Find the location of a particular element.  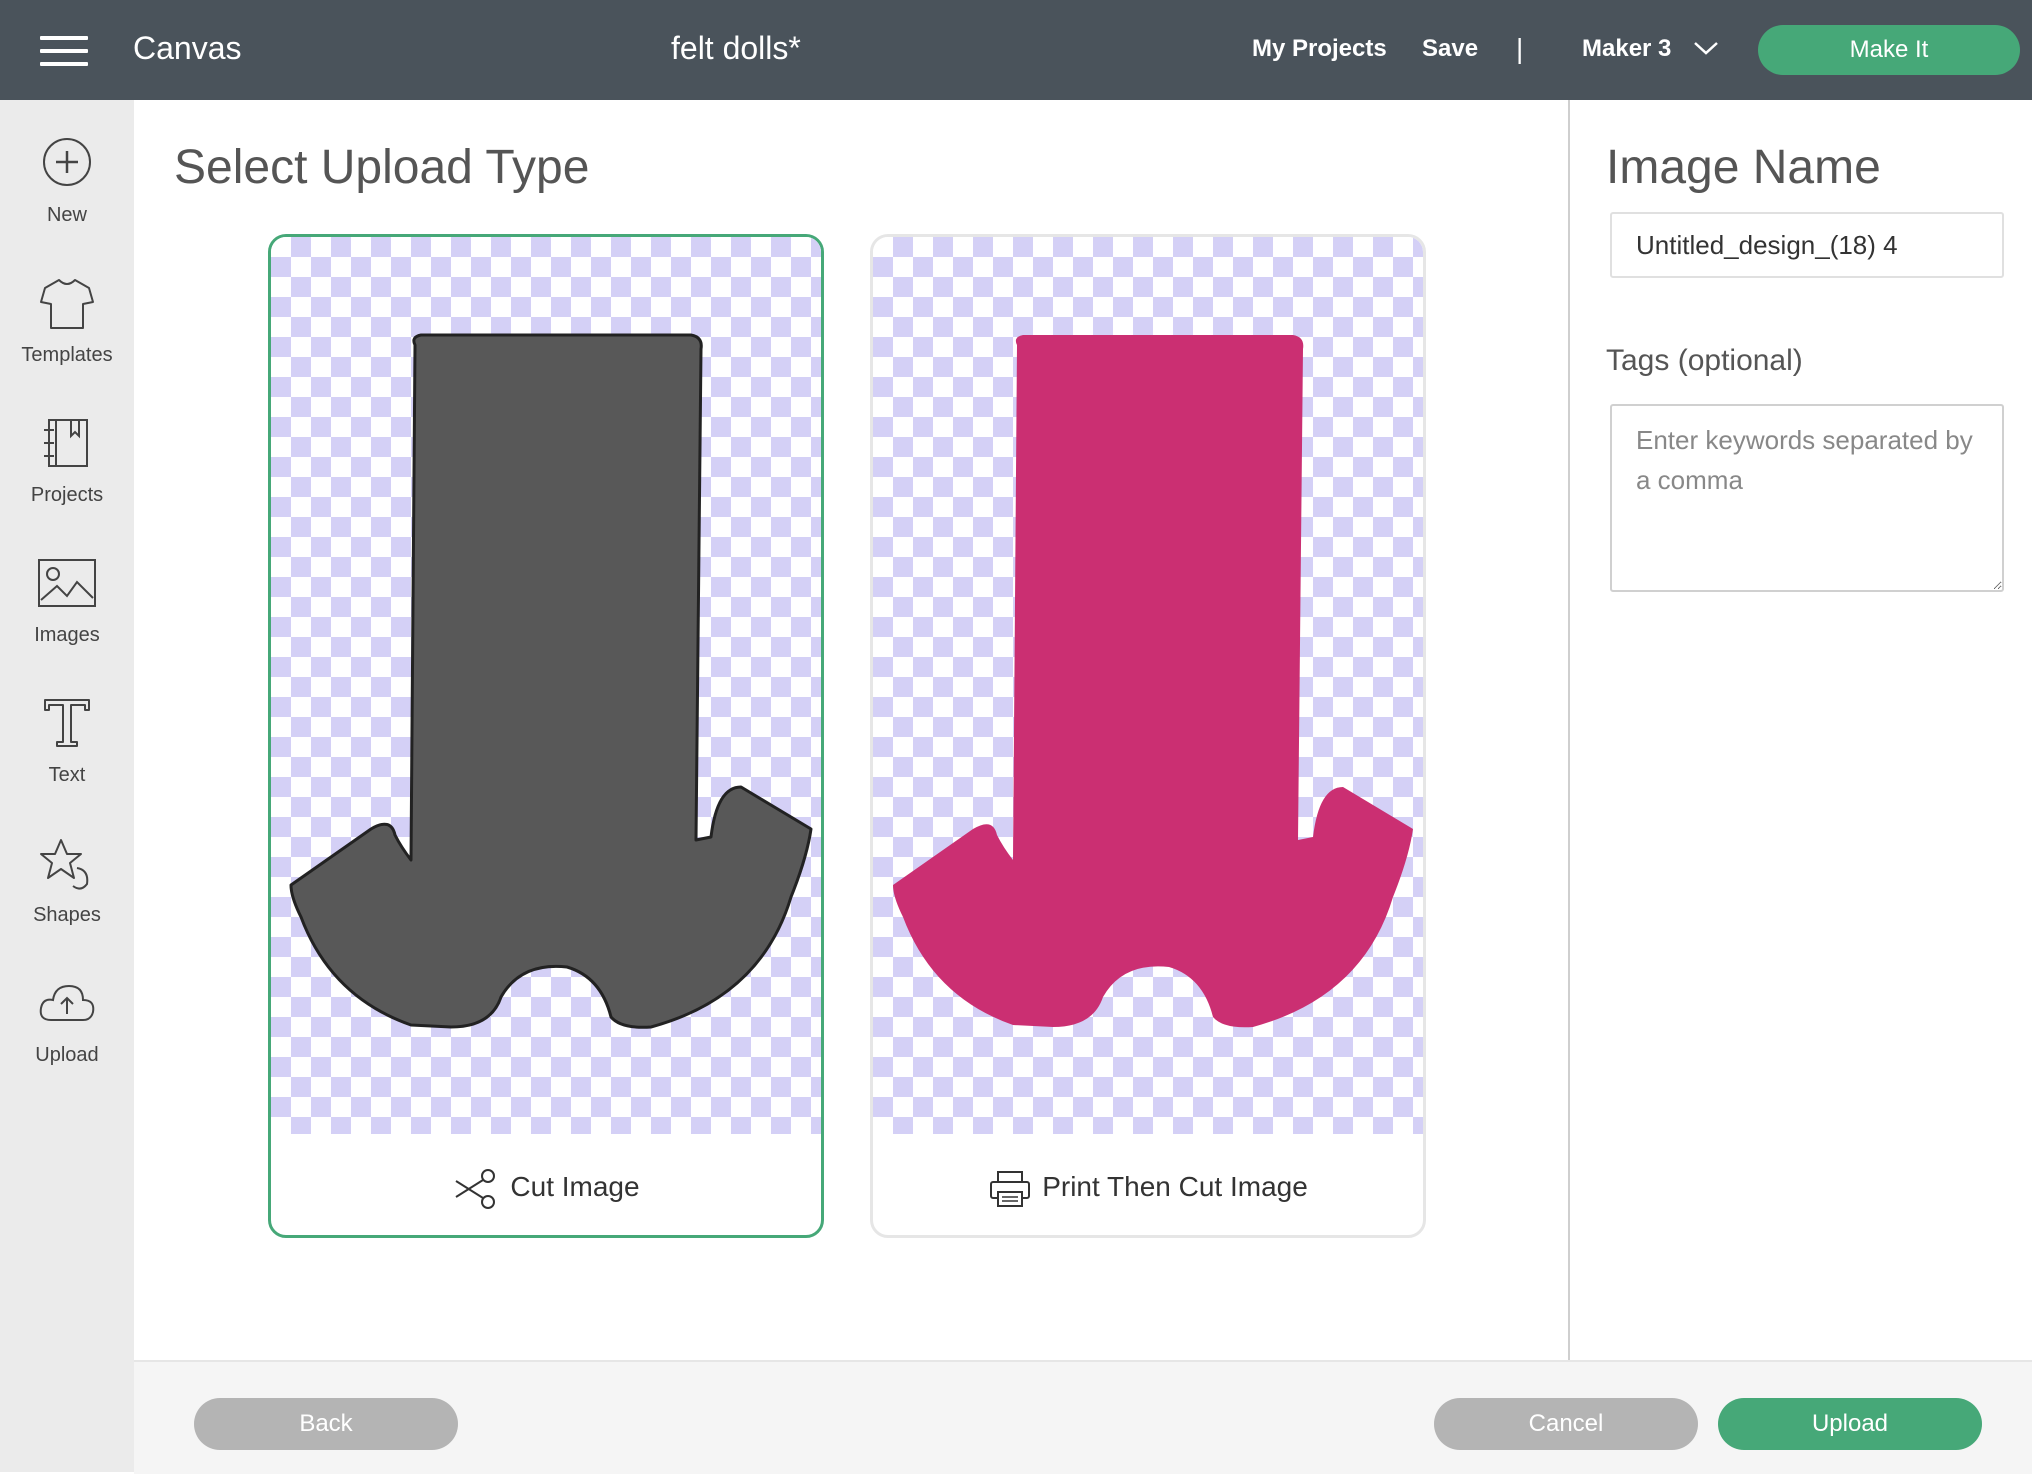

cloud-upload-icon is located at coordinates (67, 1002).